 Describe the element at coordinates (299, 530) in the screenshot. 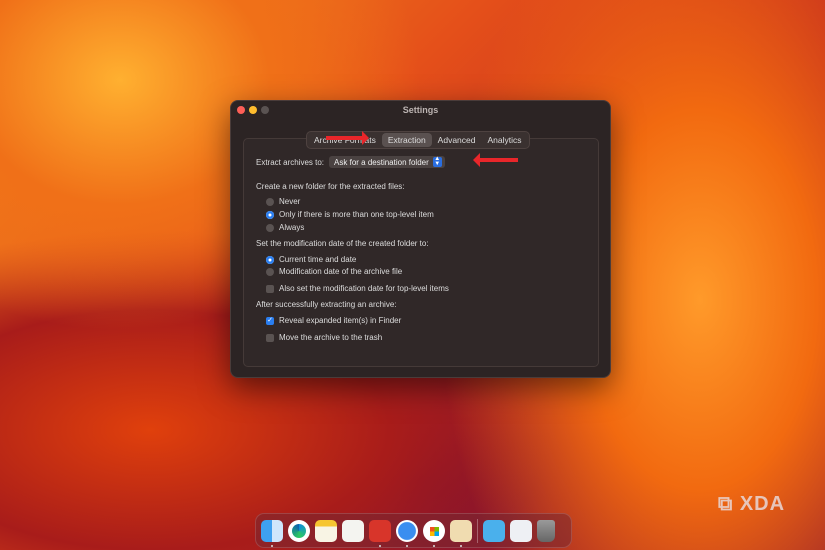

I see `edge-icon` at that location.